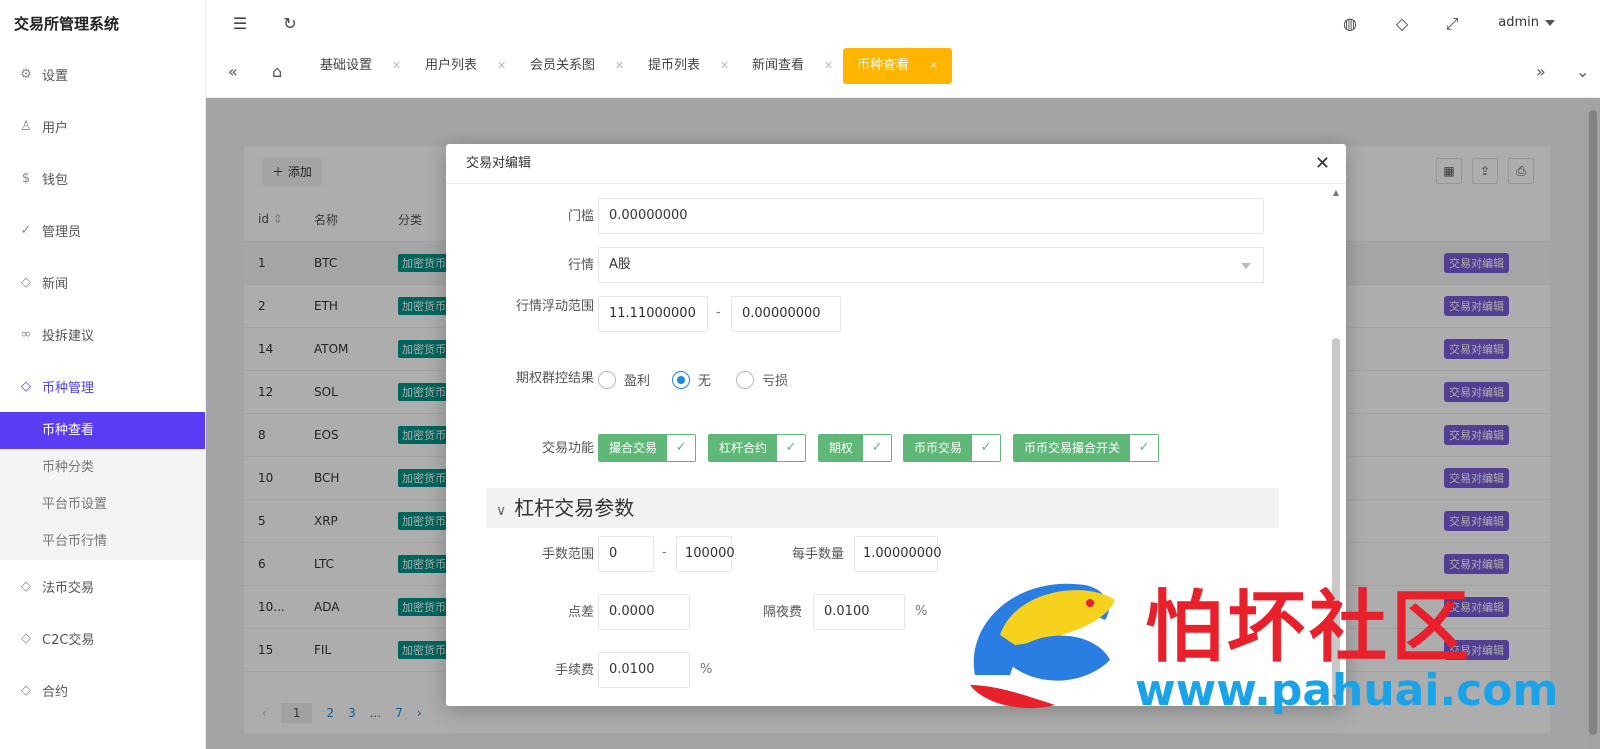  Describe the element at coordinates (102, 504) in the screenshot. I see `sidebar-subitem-platform-coin-settings: 平台币设置` at that location.